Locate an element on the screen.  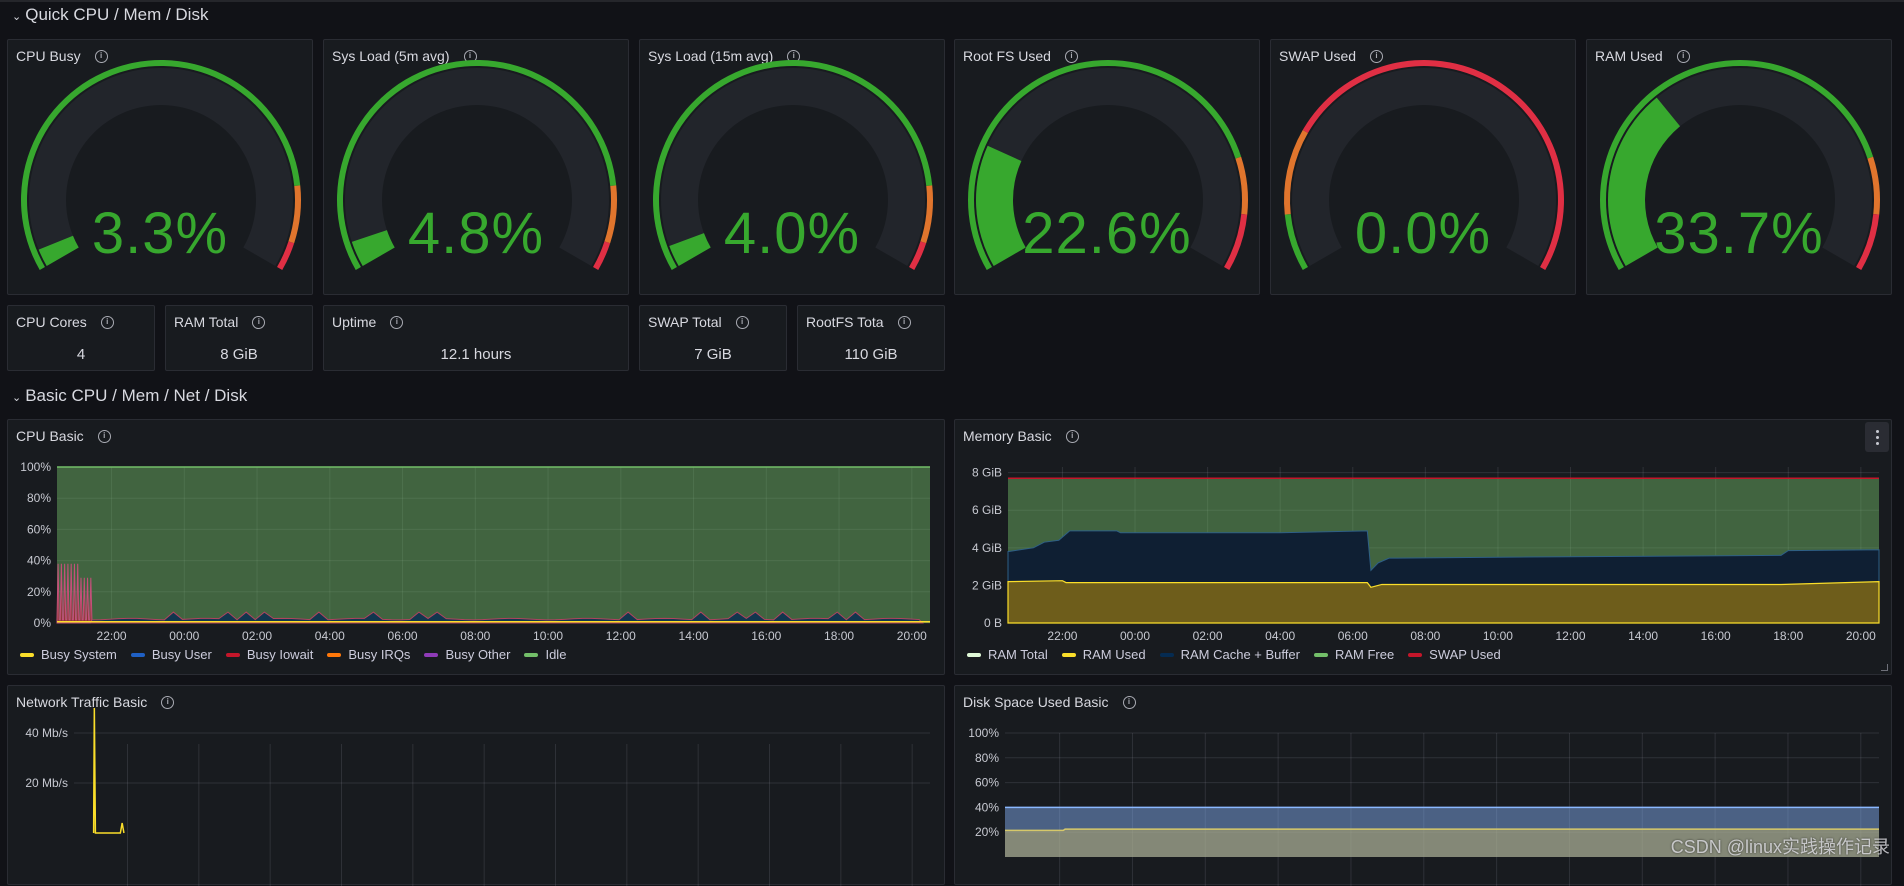
legend-item: Busy IRQs is located at coordinates (368, 654).